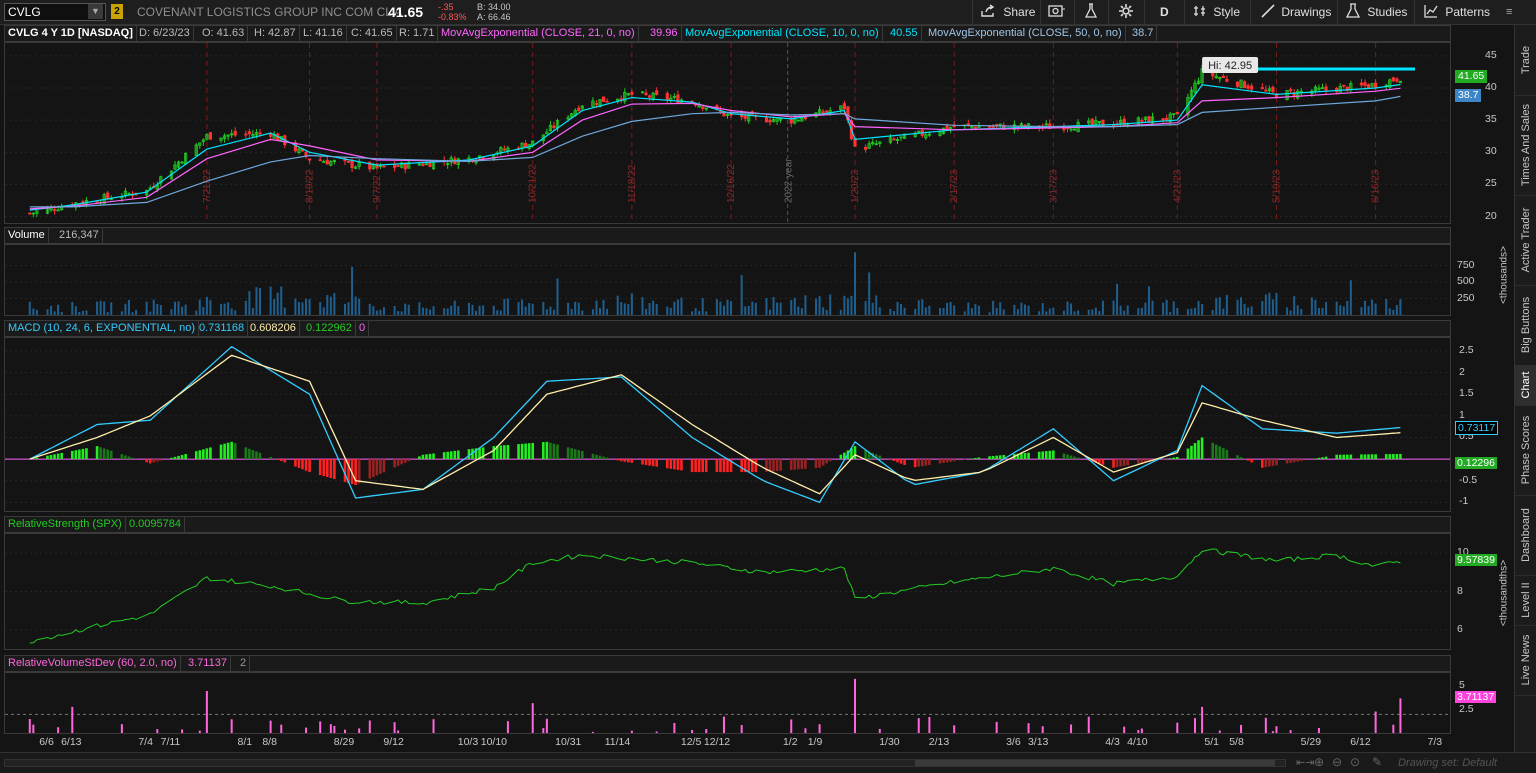 This screenshot has width=1536, height=773. I want to click on rv-axis: 52.53.71137, so click(1484, 703).